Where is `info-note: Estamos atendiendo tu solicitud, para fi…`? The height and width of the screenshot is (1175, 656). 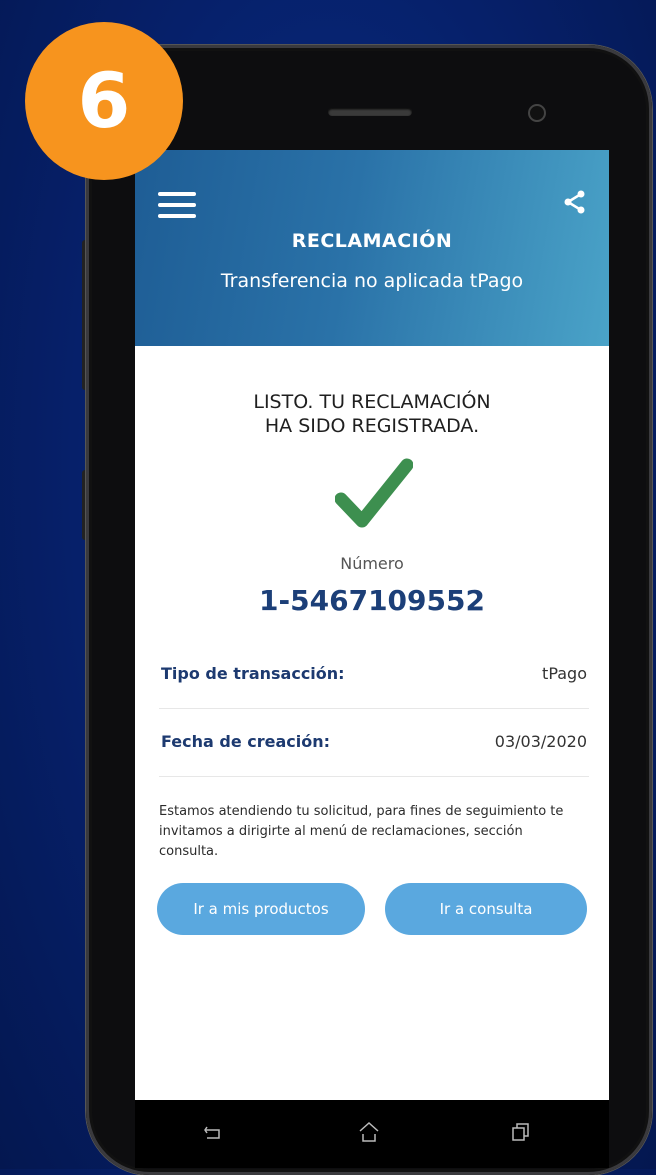 info-note: Estamos atendiendo tu solicitud, para fi… is located at coordinates (361, 831).